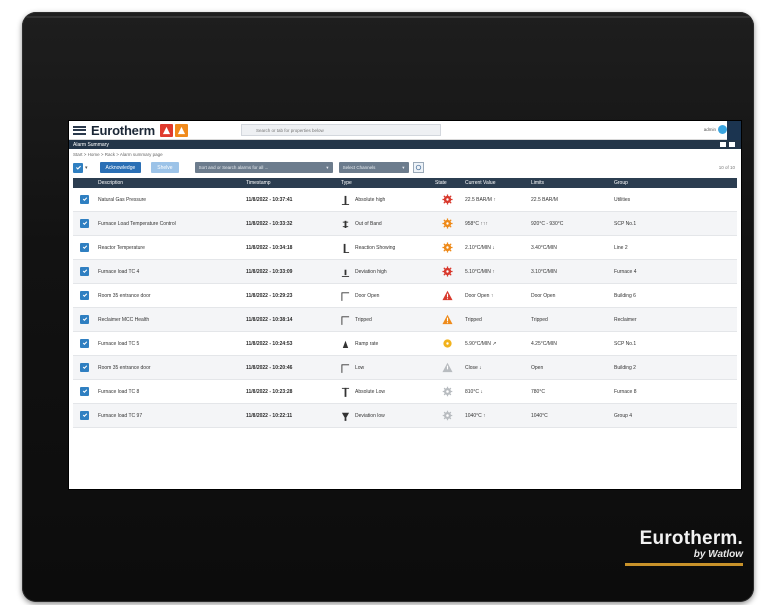  I want to click on row-timestamp: 11/8/2022 - 10:33:32, so click(269, 223).